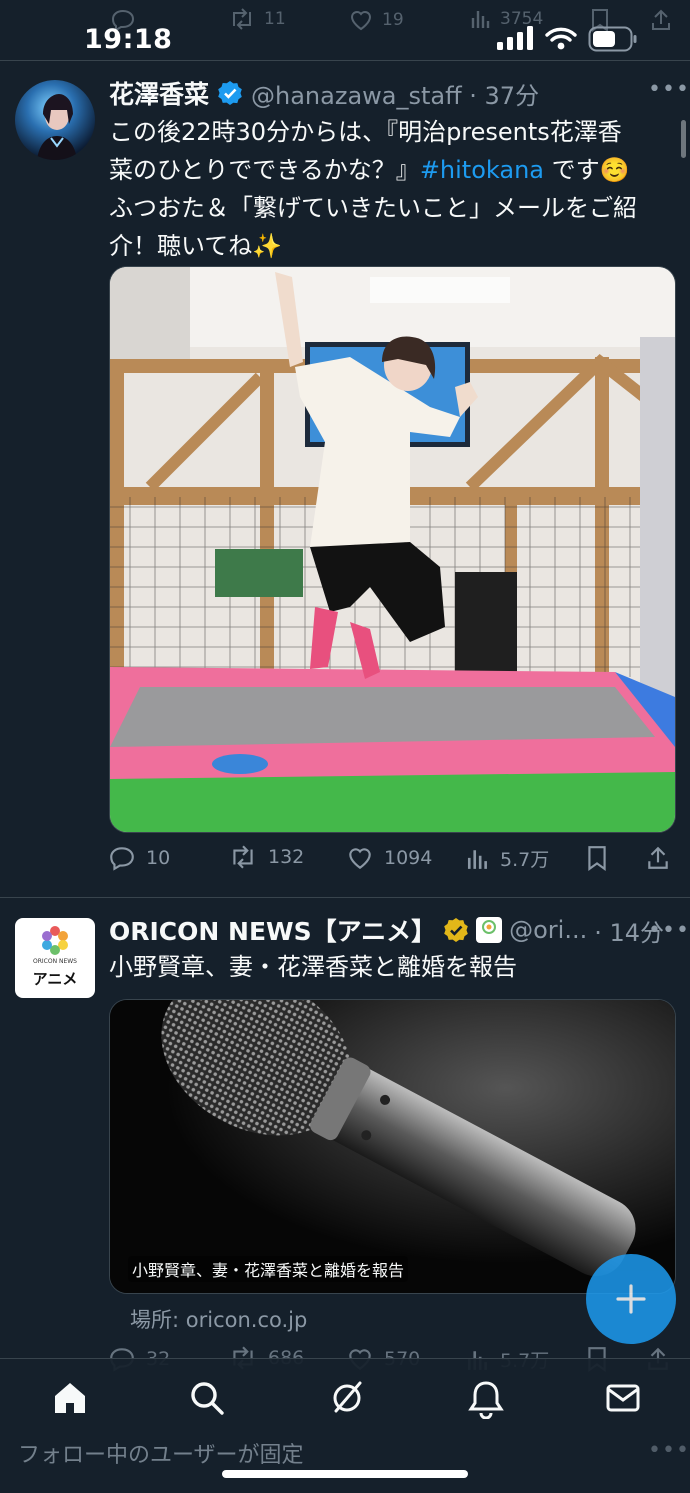 This screenshot has height=1493, width=690. Describe the element at coordinates (623, 1398) in the screenshot. I see `mail-icon` at that location.